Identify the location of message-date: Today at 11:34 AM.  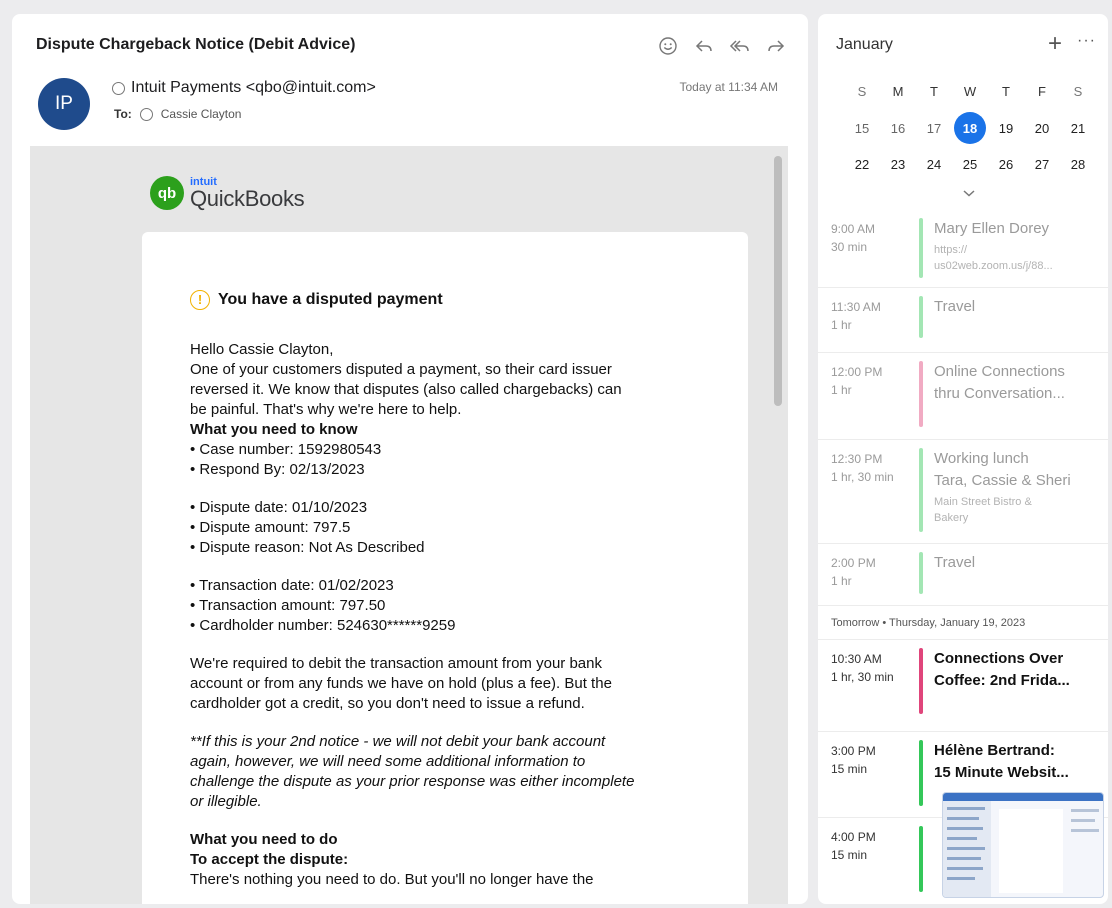
(728, 87).